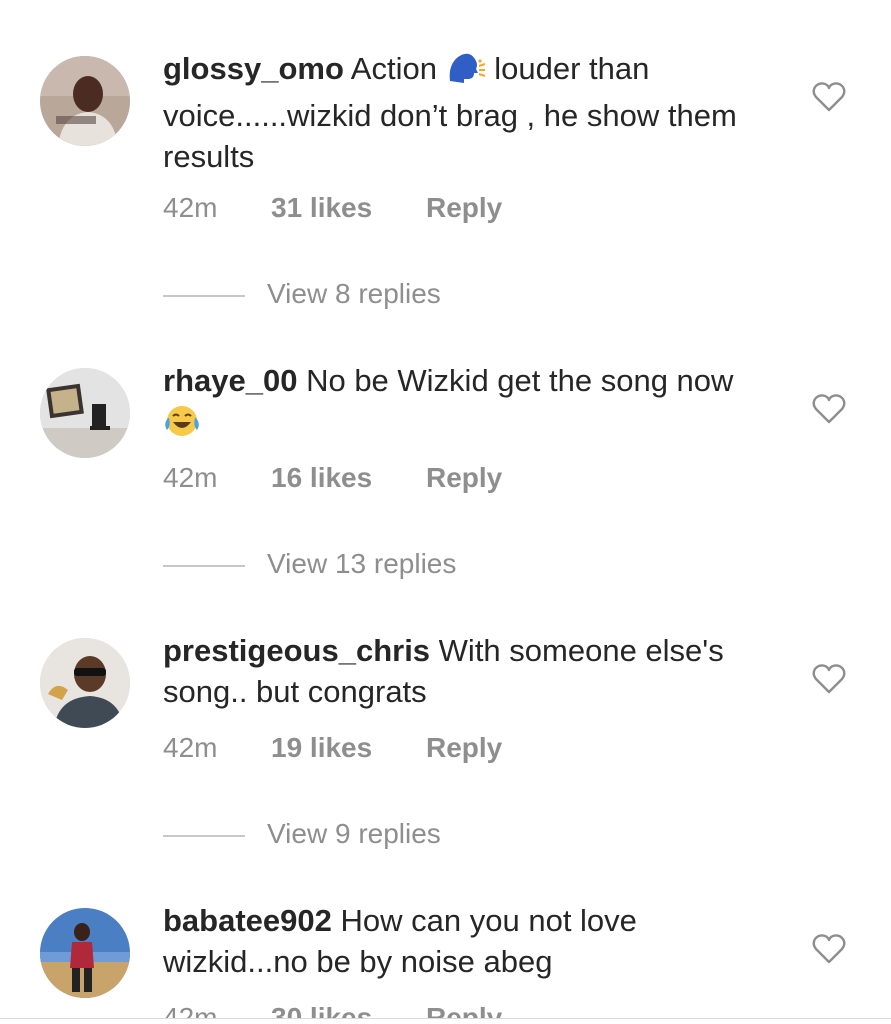 The image size is (891, 1024). I want to click on speaking-head-emoji-icon, so click(466, 73).